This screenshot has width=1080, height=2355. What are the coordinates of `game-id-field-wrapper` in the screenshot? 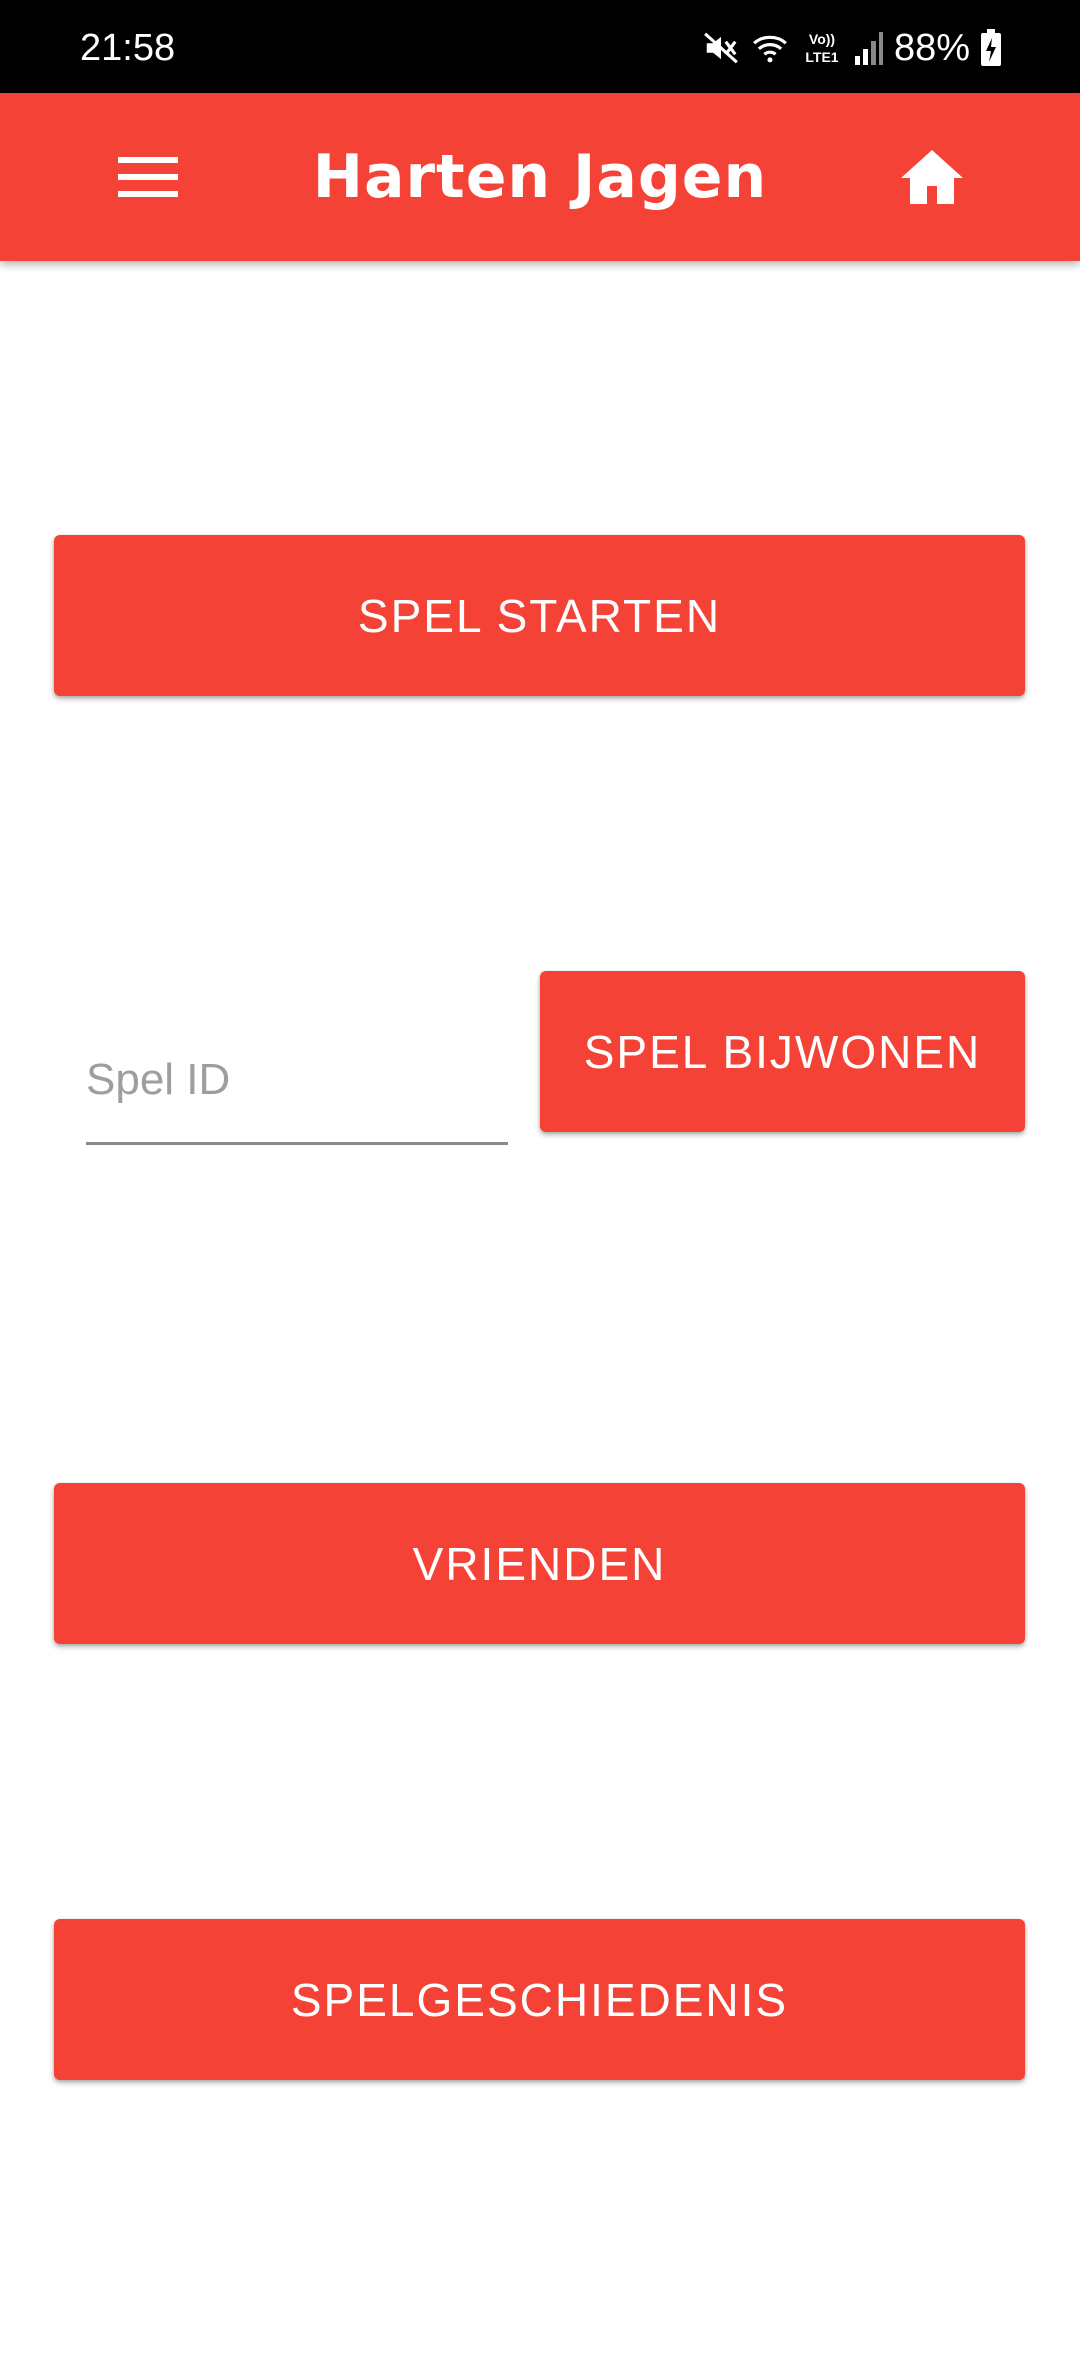 It's located at (297, 1087).